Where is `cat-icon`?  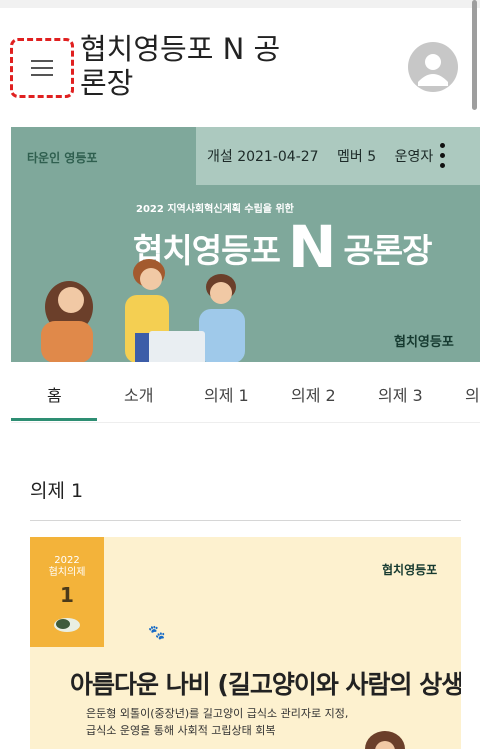 cat-icon is located at coordinates (67, 625).